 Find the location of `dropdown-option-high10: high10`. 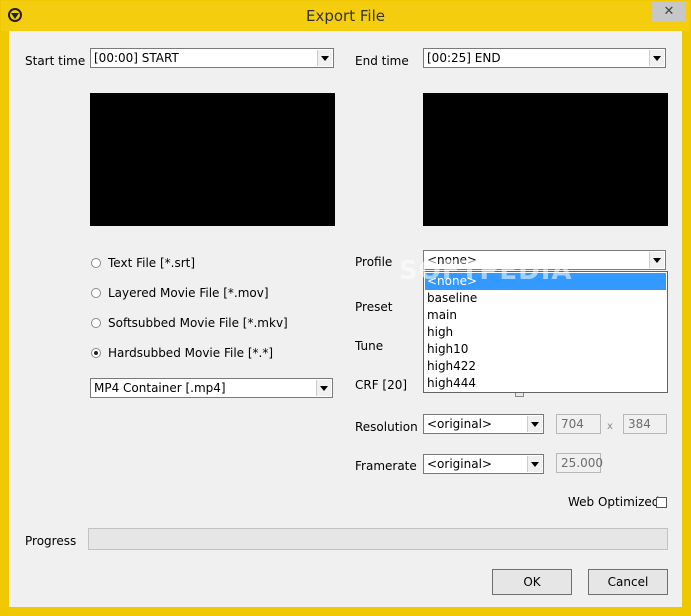

dropdown-option-high10: high10 is located at coordinates (545, 349).